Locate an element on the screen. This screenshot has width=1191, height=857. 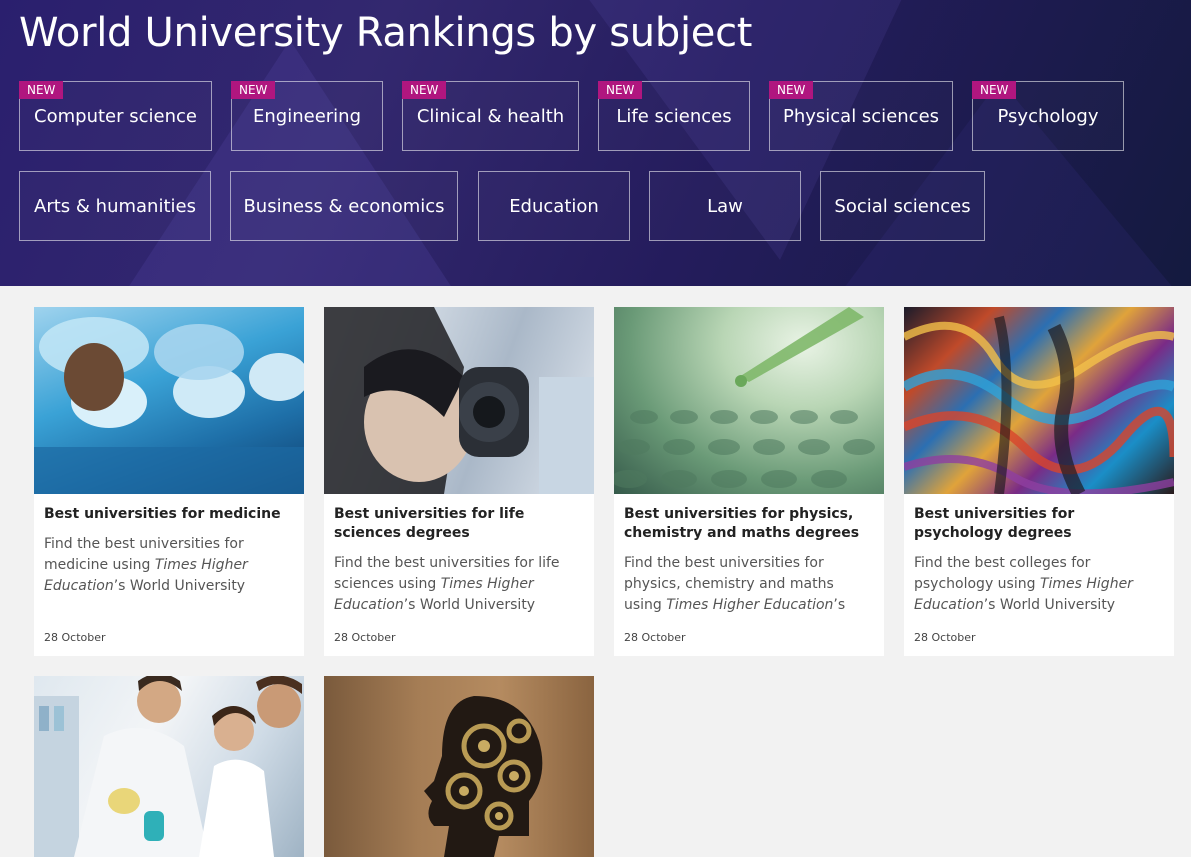
card-title: Best universities for medicine is located at coordinates (162, 514).